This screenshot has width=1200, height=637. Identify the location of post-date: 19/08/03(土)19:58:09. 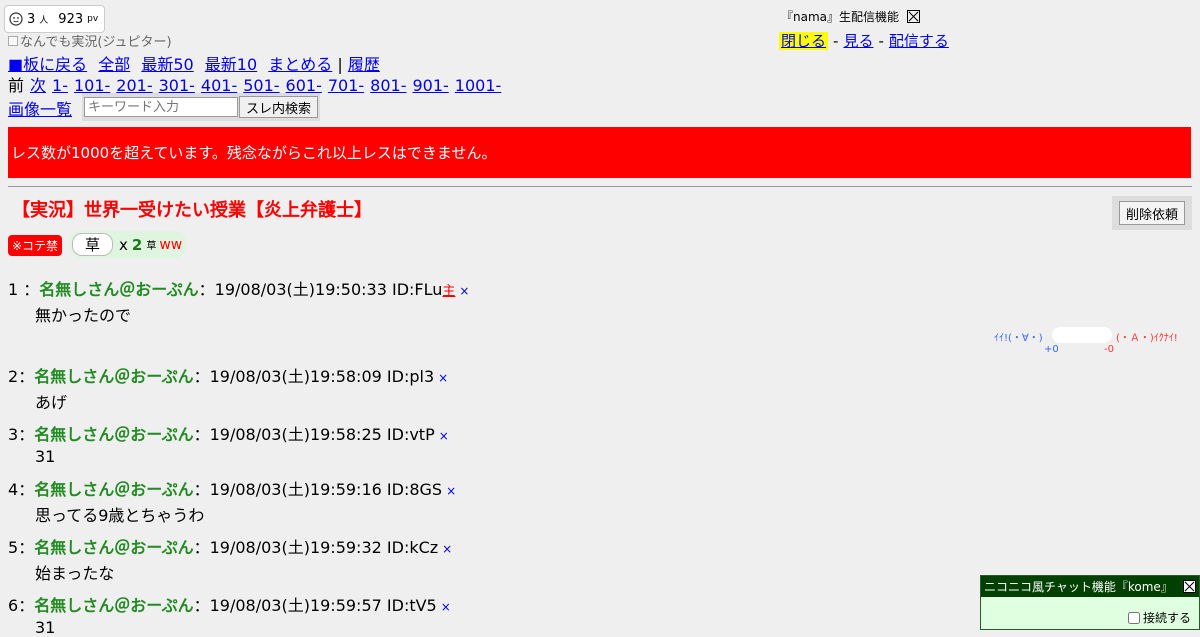
(295, 376).